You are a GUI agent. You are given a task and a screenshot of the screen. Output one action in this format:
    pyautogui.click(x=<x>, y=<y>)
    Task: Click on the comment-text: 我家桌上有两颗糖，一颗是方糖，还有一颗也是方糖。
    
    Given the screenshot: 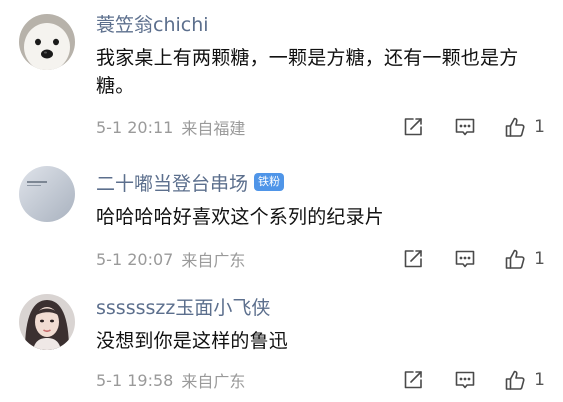 What is the action you would take?
    pyautogui.click(x=307, y=72)
    